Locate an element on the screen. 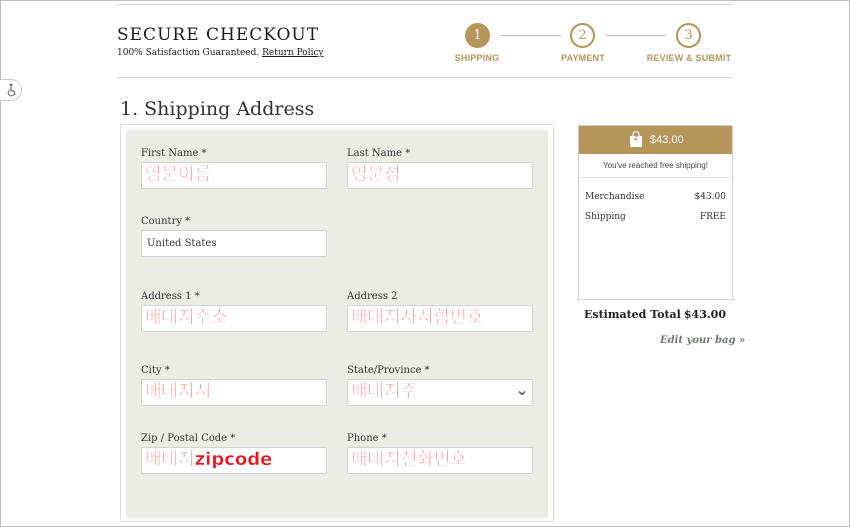  zip-label: Zip / Postal Code * is located at coordinates (188, 438).